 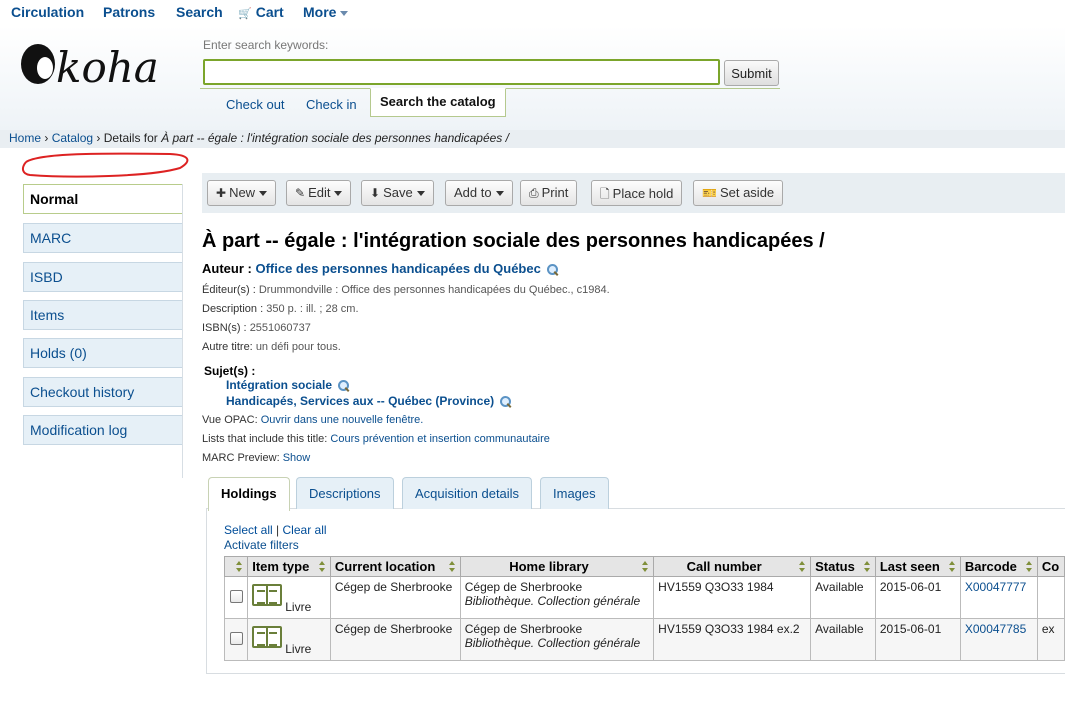 What do you see at coordinates (326, 12) in the screenshot?
I see `nav-more: More` at bounding box center [326, 12].